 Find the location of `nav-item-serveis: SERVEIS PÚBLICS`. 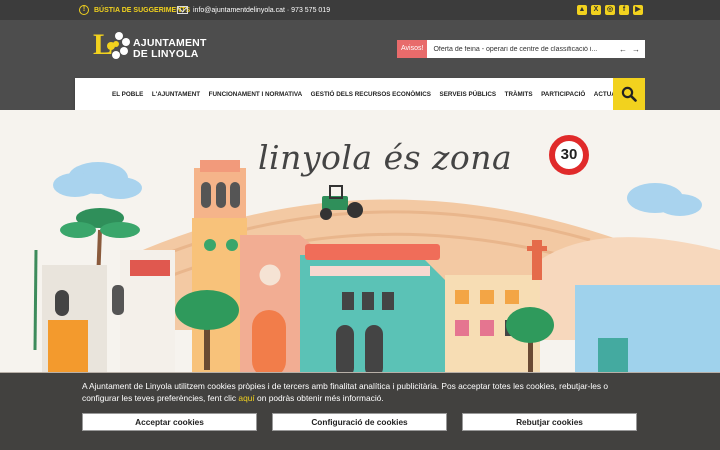

nav-item-serveis: SERVEIS PÚBLICS is located at coordinates (468, 94).